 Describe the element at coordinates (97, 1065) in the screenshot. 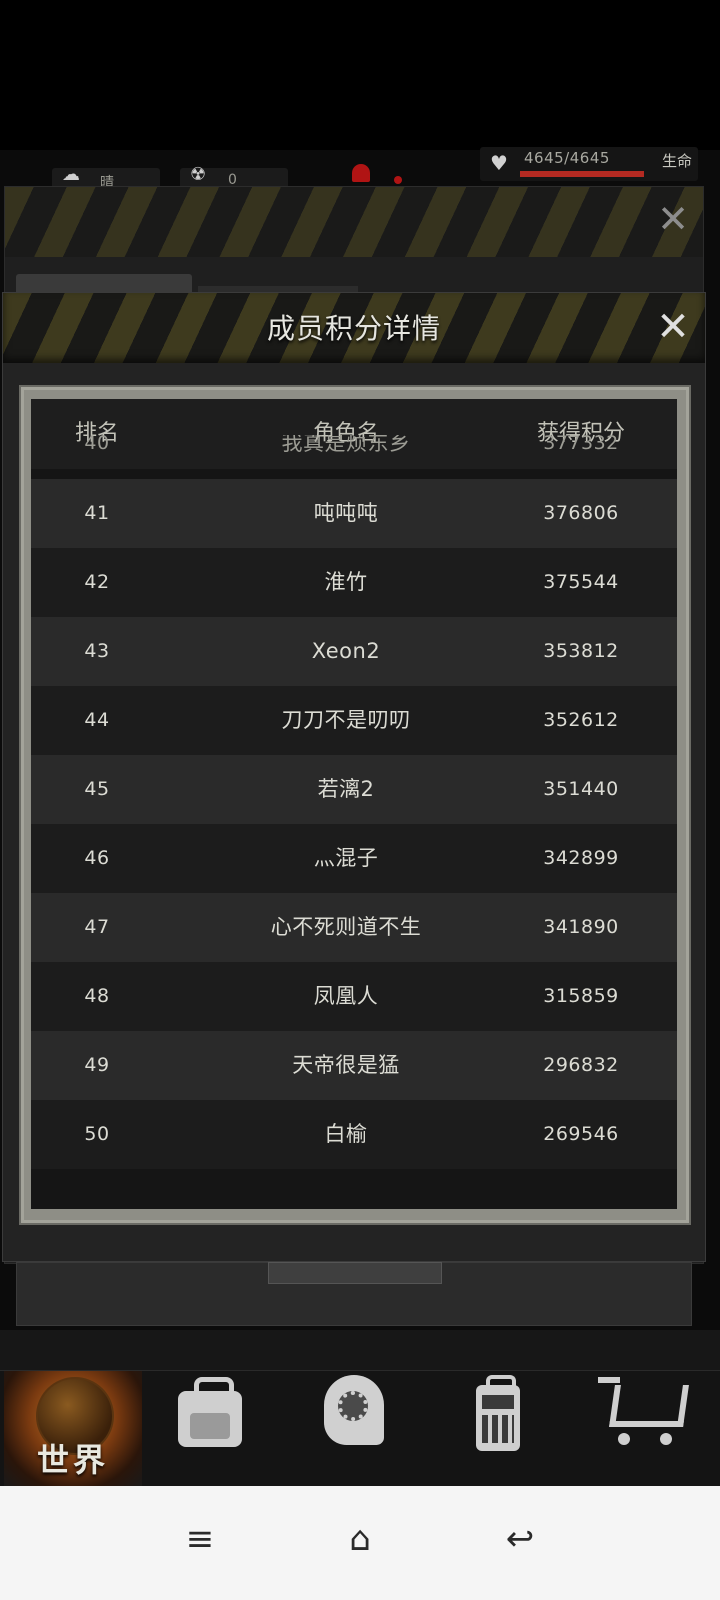

I see `rank-cell: 49` at that location.